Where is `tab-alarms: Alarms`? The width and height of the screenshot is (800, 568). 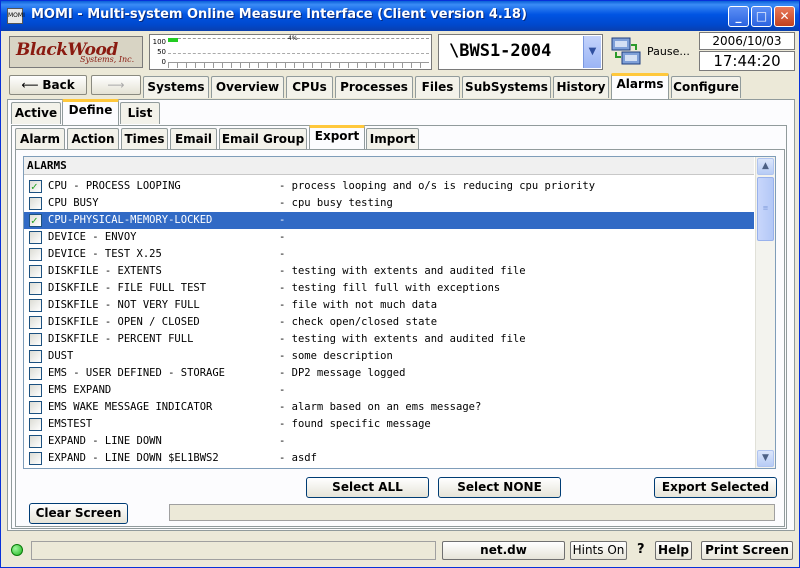 tab-alarms: Alarms is located at coordinates (640, 86).